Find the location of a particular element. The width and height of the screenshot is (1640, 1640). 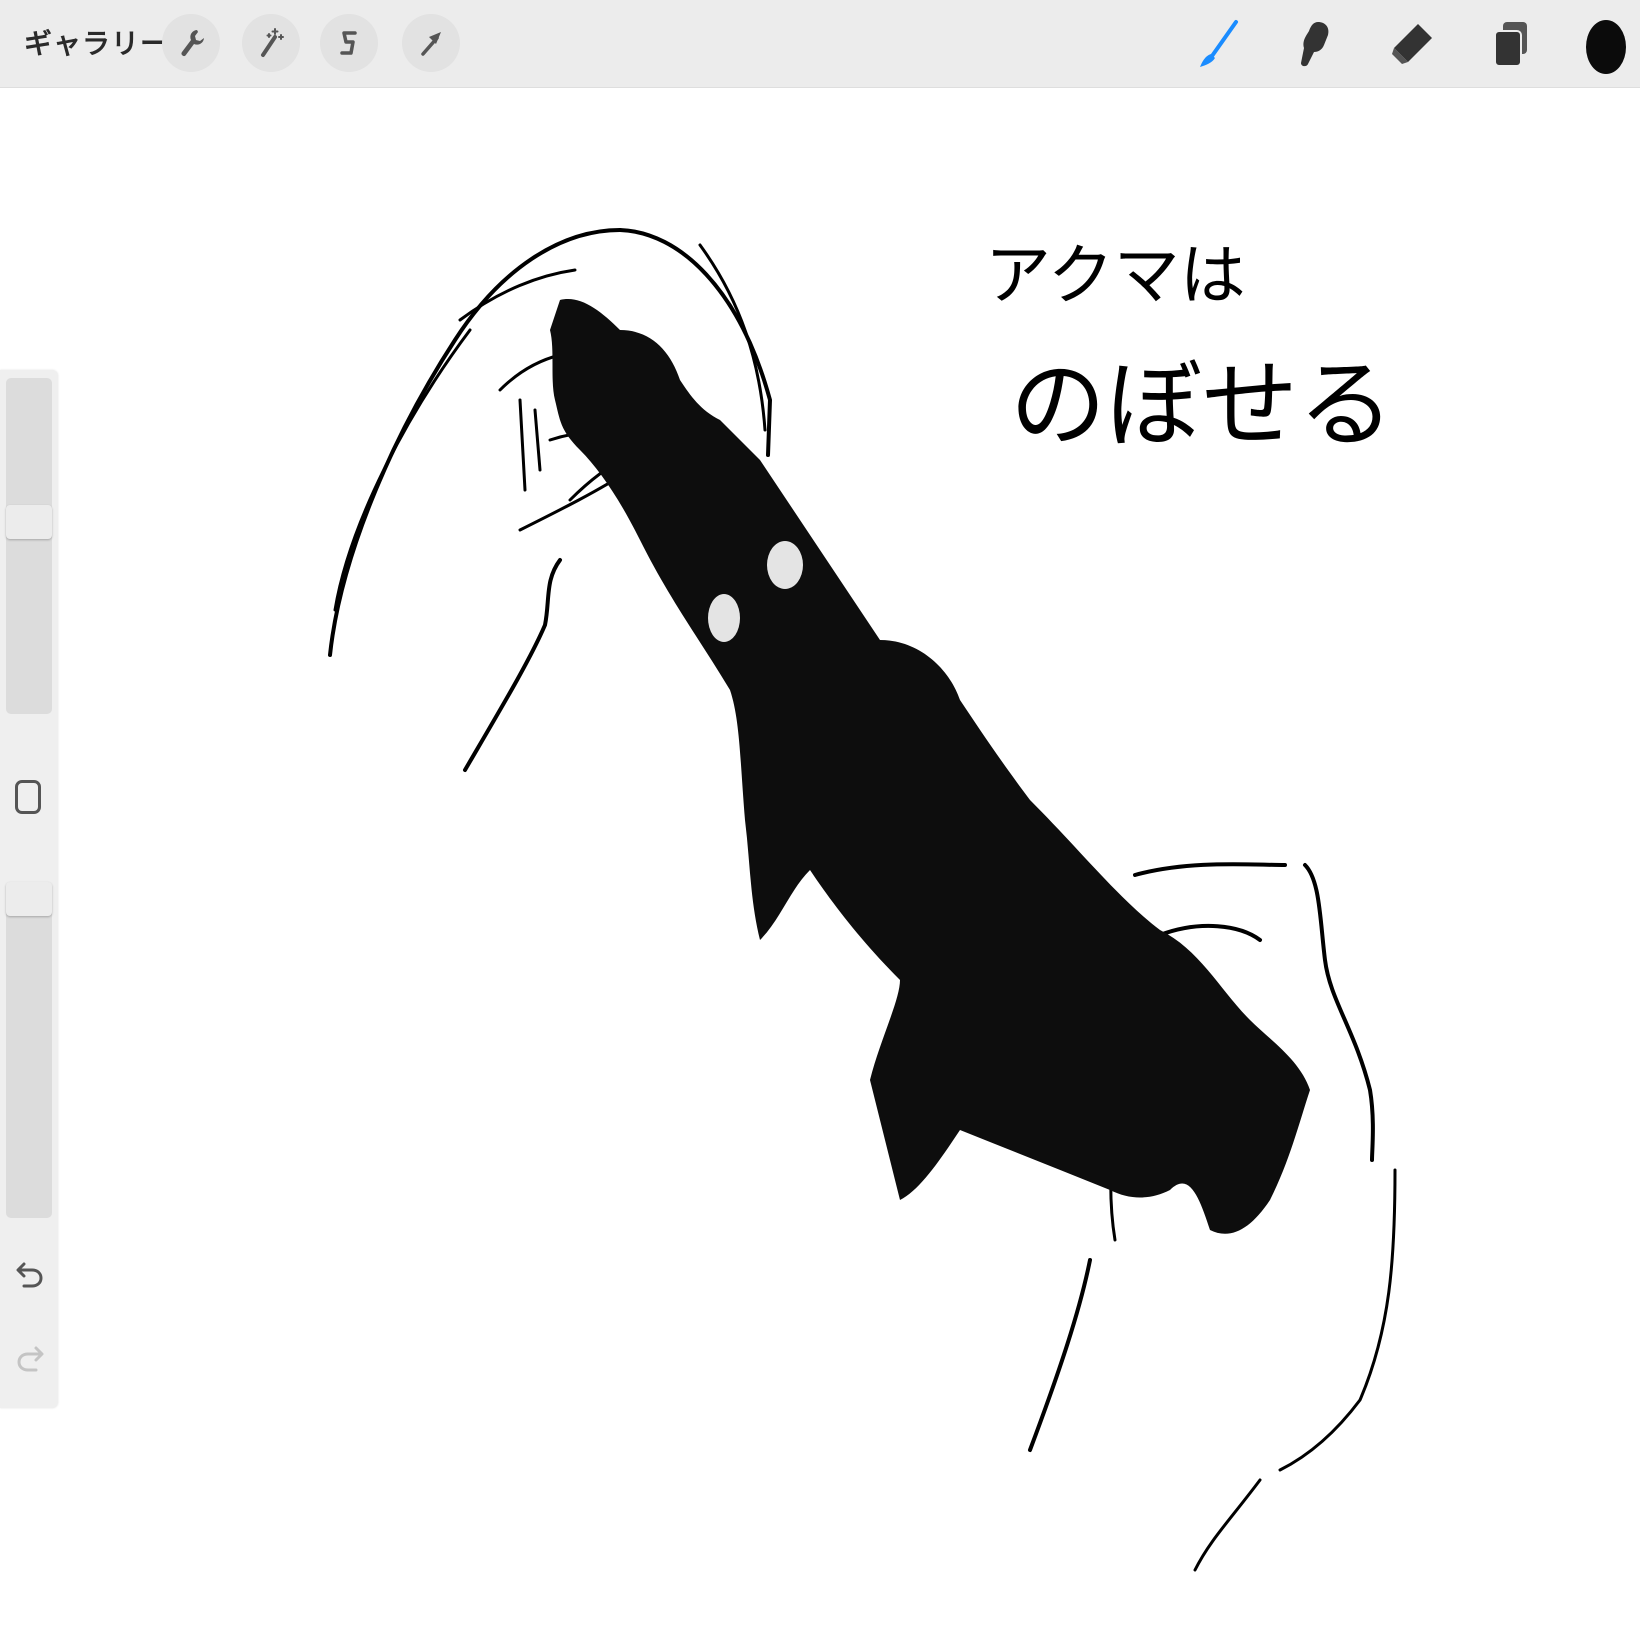

smudge-finger-icon is located at coordinates (1315, 44).